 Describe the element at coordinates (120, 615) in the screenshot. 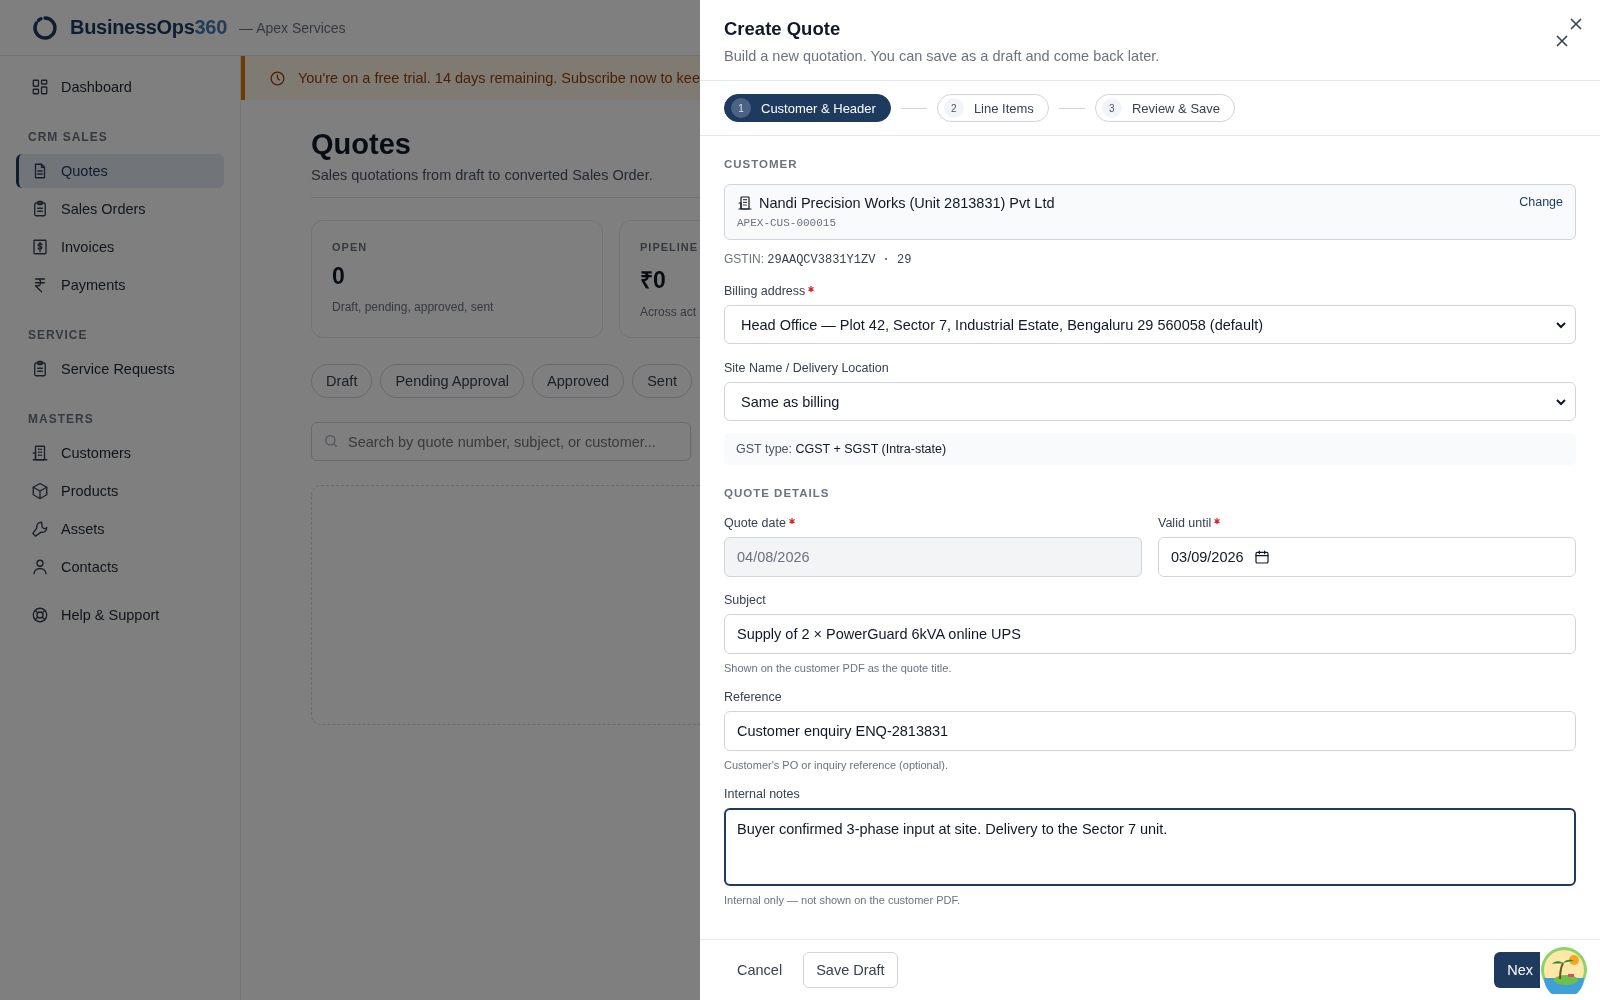

I see `sidebar-item: Help & Support` at that location.